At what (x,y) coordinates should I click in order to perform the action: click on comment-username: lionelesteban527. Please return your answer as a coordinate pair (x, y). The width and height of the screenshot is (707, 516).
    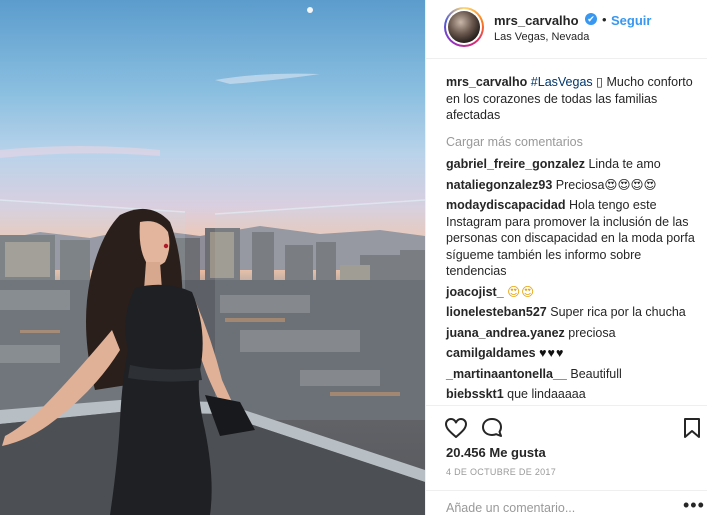
    Looking at the image, I should click on (496, 312).